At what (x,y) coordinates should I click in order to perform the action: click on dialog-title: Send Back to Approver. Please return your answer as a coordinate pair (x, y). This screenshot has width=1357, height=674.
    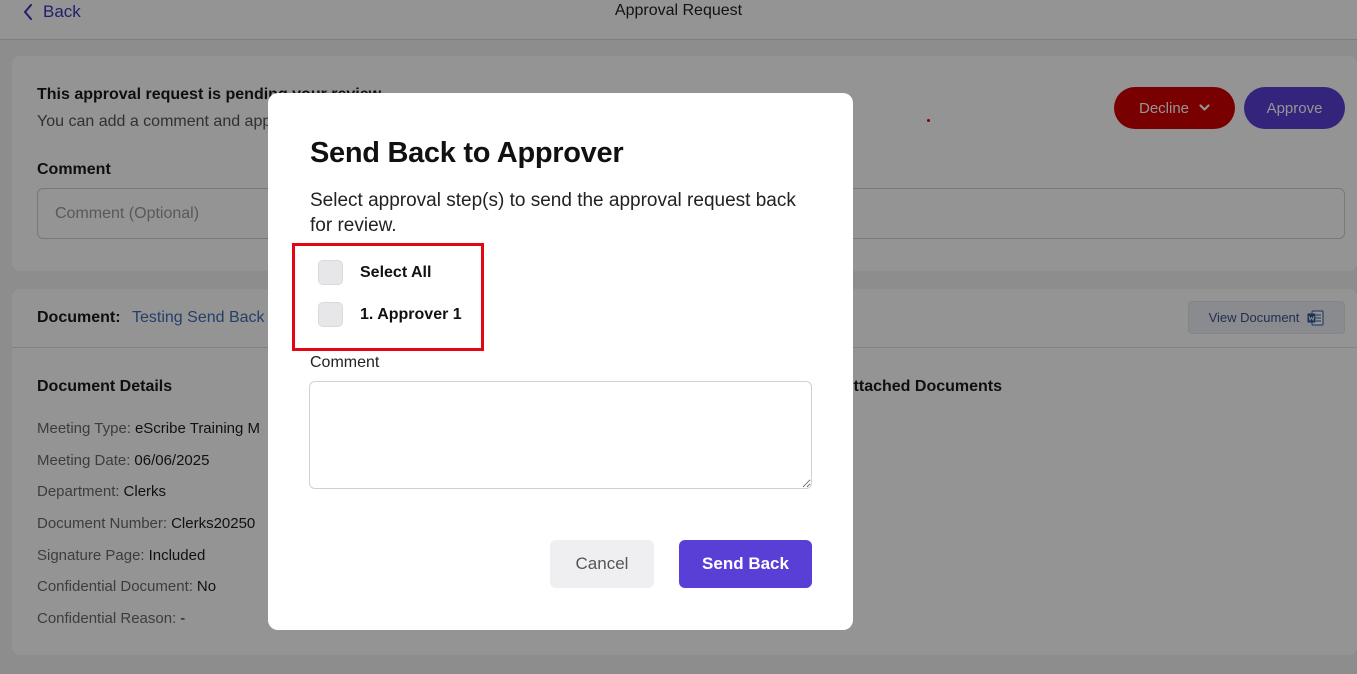
    Looking at the image, I should click on (467, 153).